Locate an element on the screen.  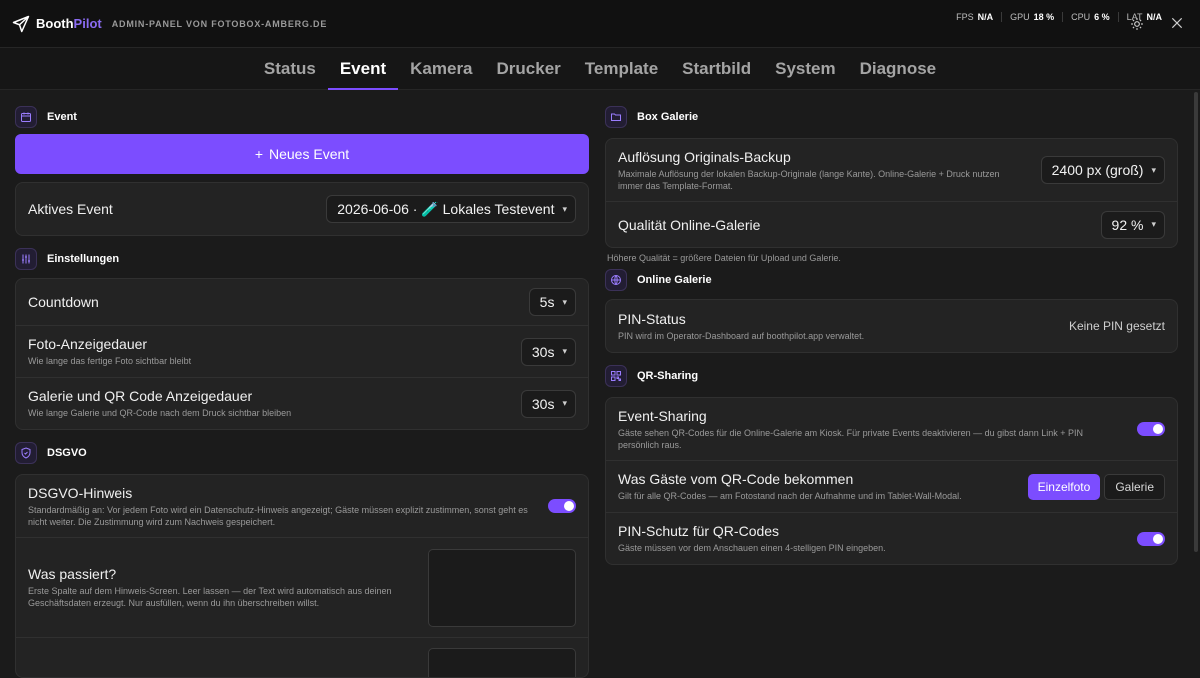
dsgvo-what-textarea is located at coordinates (502, 587).